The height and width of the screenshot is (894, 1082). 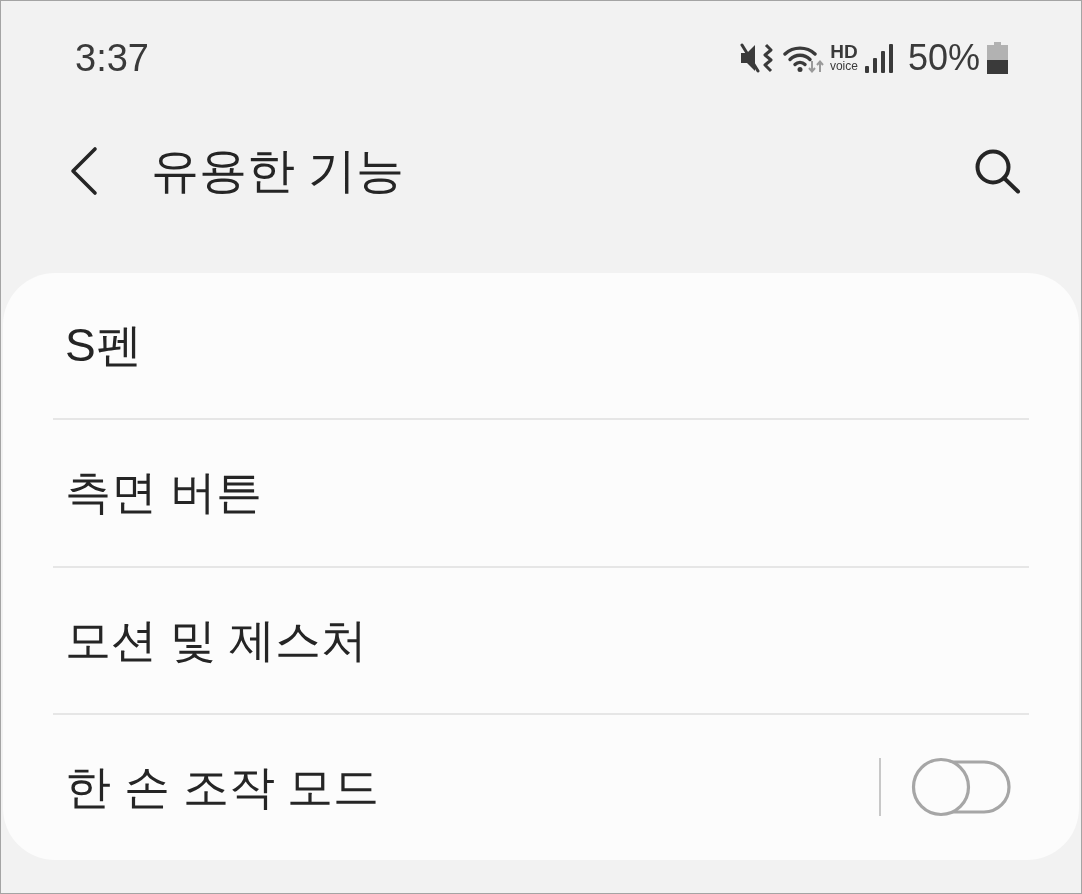 What do you see at coordinates (997, 57) in the screenshot?
I see `battery-icon` at bounding box center [997, 57].